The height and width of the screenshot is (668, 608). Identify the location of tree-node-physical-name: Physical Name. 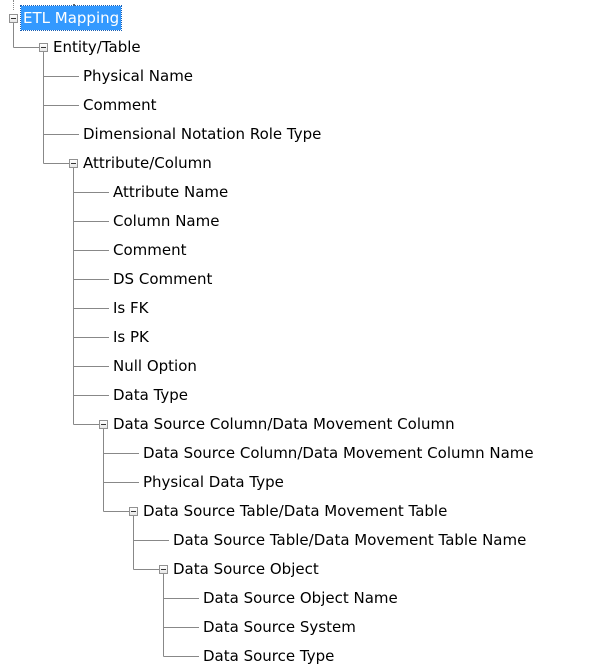
(138, 76).